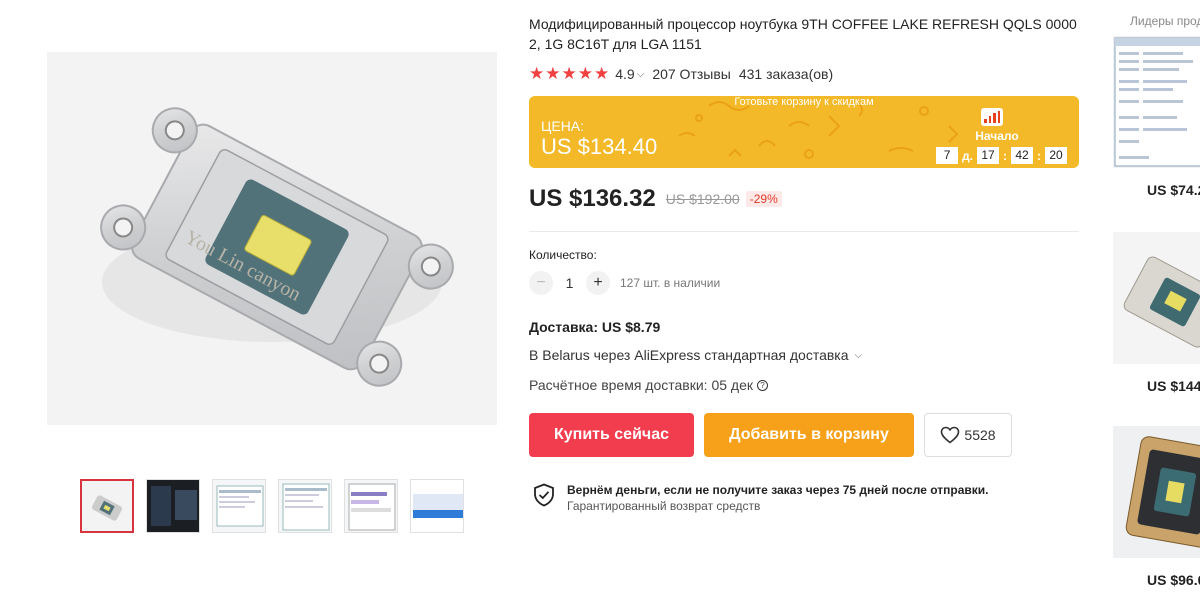 This screenshot has height=600, width=1200. Describe the element at coordinates (670, 283) in the screenshot. I see `stock-count: 127 шт. в наличии` at that location.